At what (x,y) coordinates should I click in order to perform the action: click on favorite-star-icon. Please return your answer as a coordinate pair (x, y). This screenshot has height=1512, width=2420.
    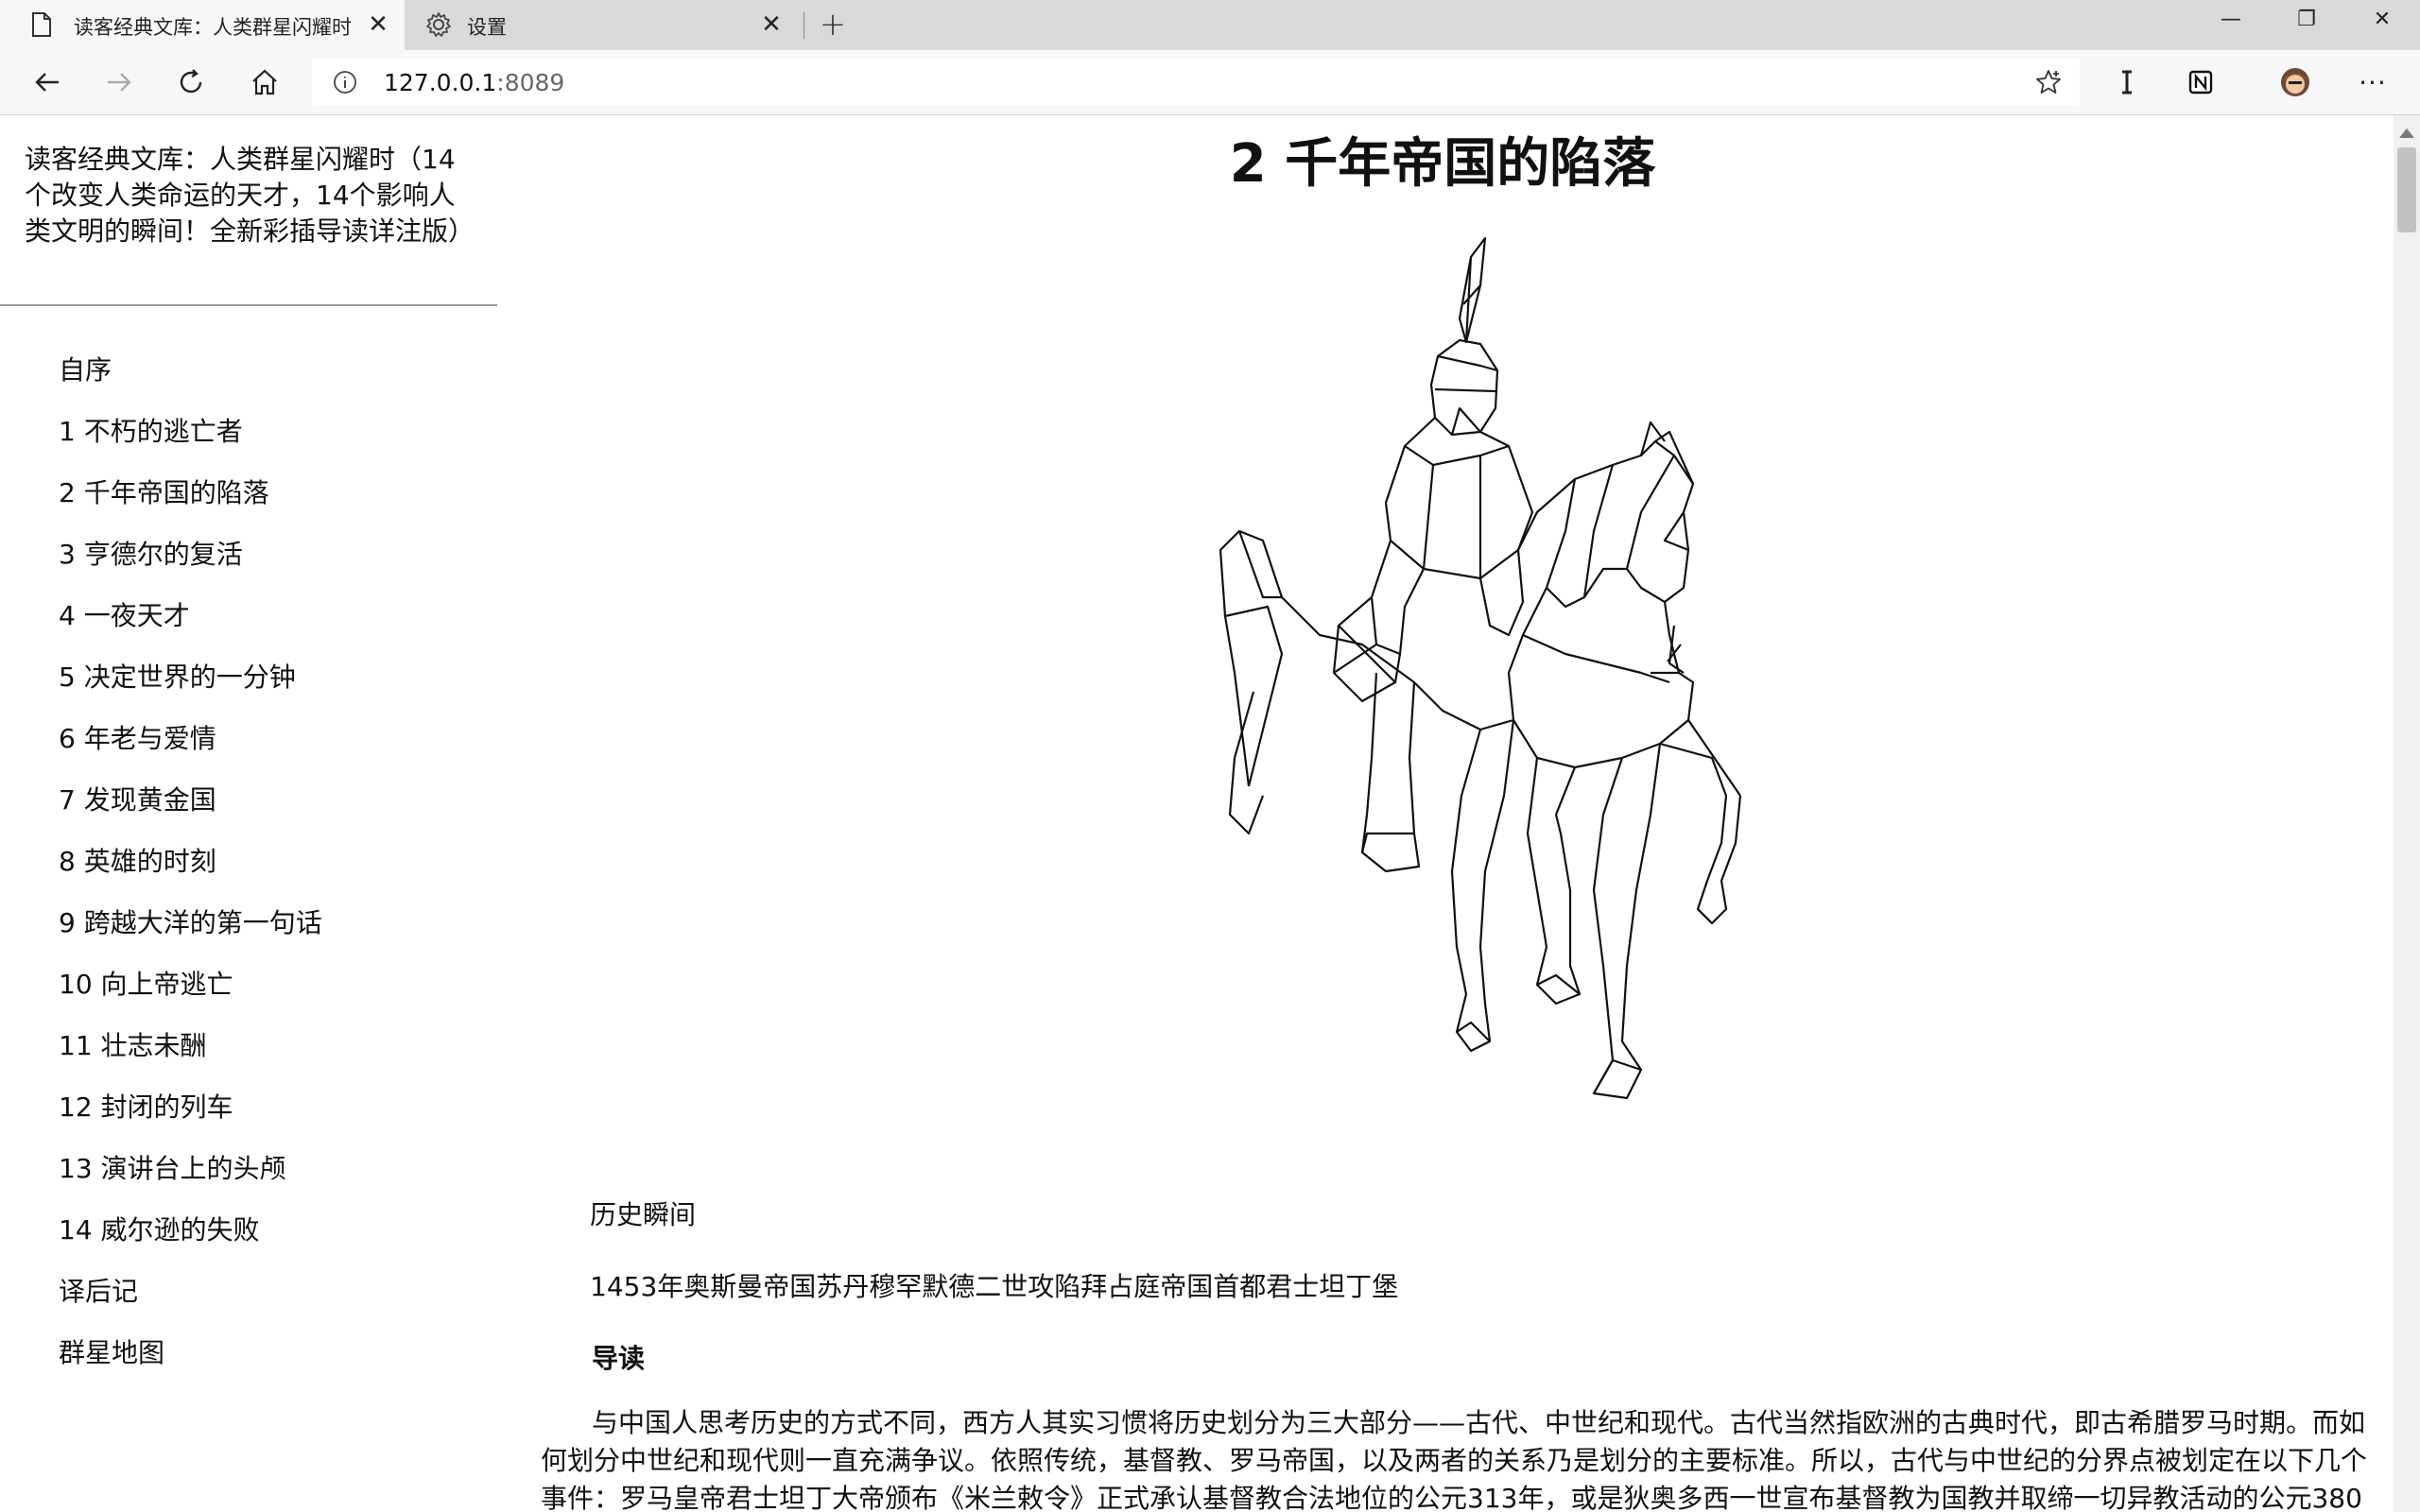
    Looking at the image, I should click on (2048, 82).